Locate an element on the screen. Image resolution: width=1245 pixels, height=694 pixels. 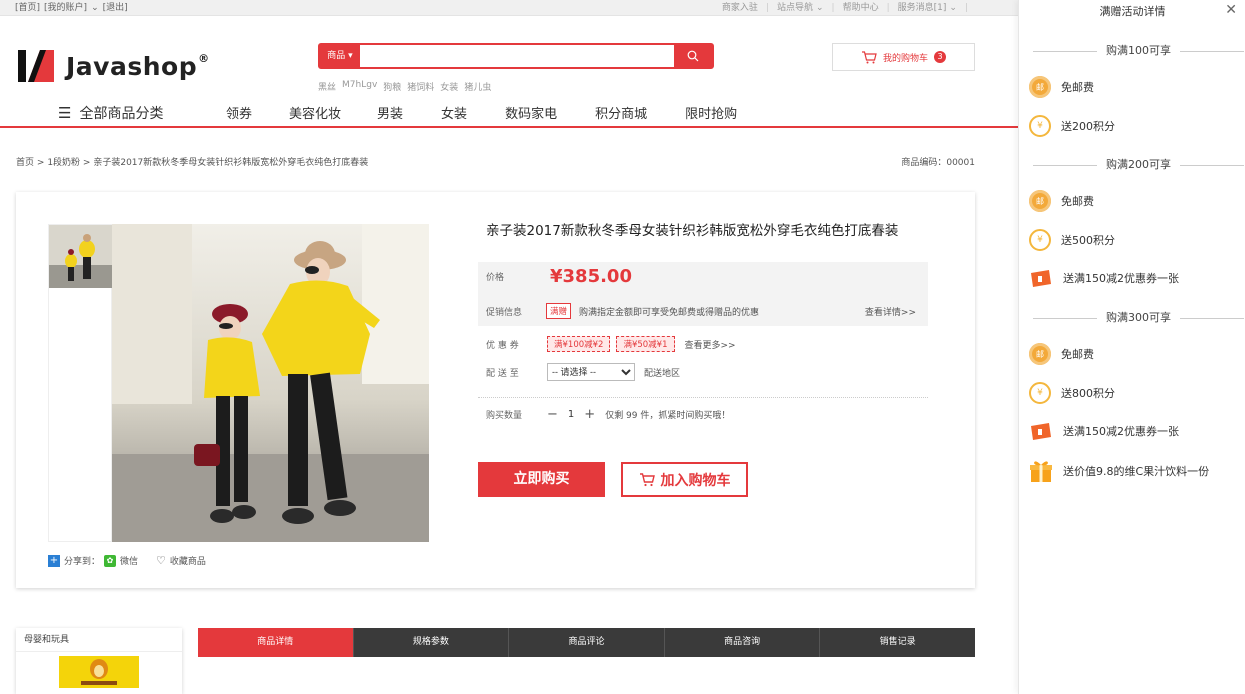
product-thumbnail is located at coordinates (80, 256).